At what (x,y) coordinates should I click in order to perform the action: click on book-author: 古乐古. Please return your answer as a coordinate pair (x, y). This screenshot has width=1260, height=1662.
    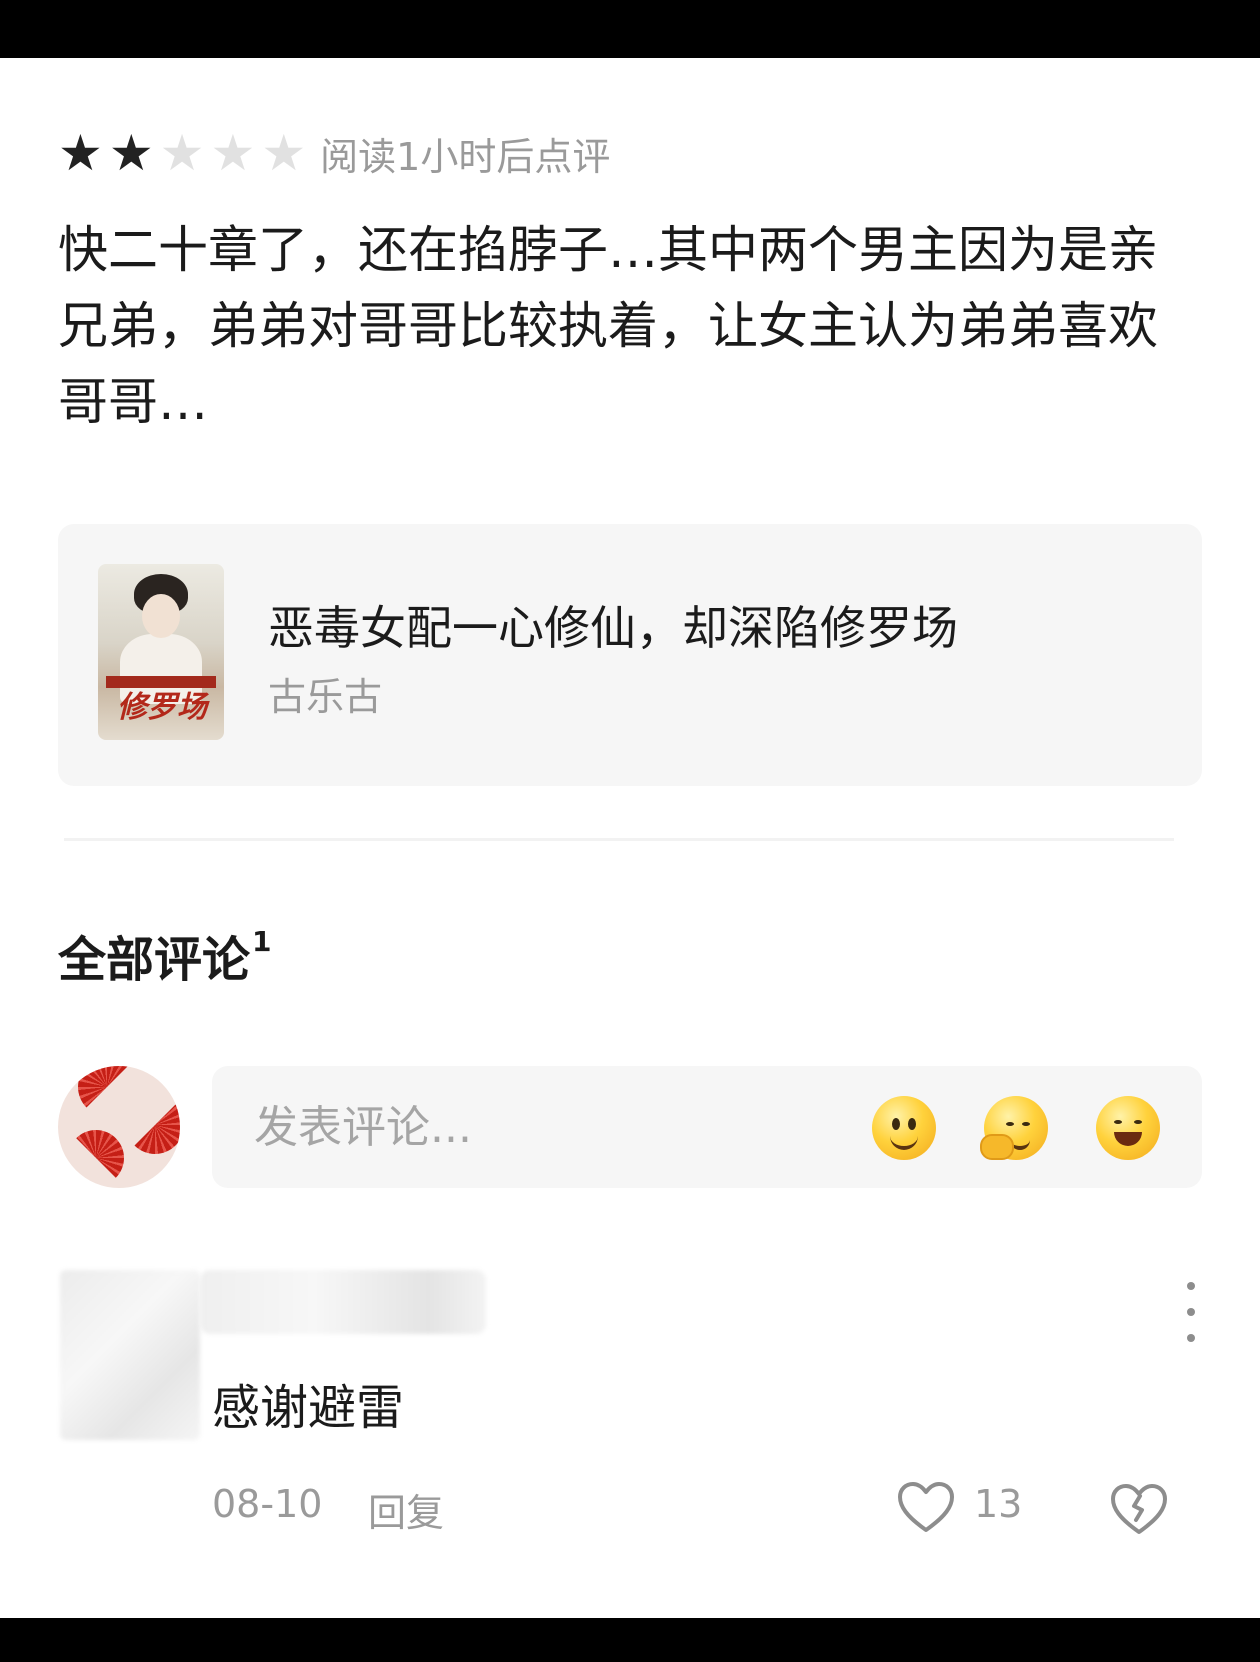
    Looking at the image, I should click on (325, 693).